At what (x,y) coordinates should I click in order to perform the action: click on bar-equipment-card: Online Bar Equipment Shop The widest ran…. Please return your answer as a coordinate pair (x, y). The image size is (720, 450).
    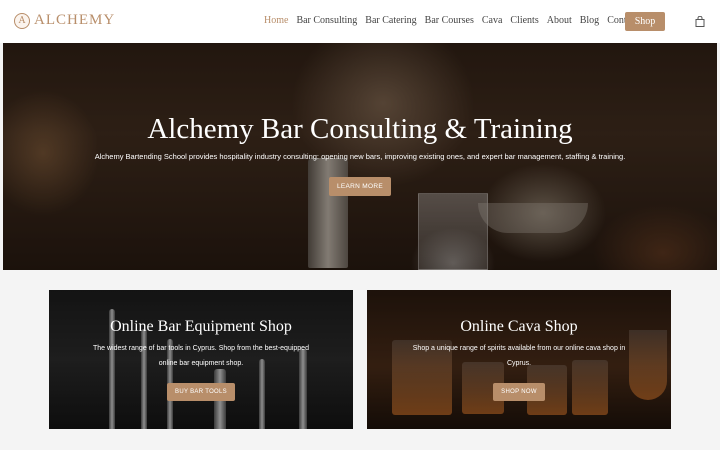
    Looking at the image, I should click on (201, 359).